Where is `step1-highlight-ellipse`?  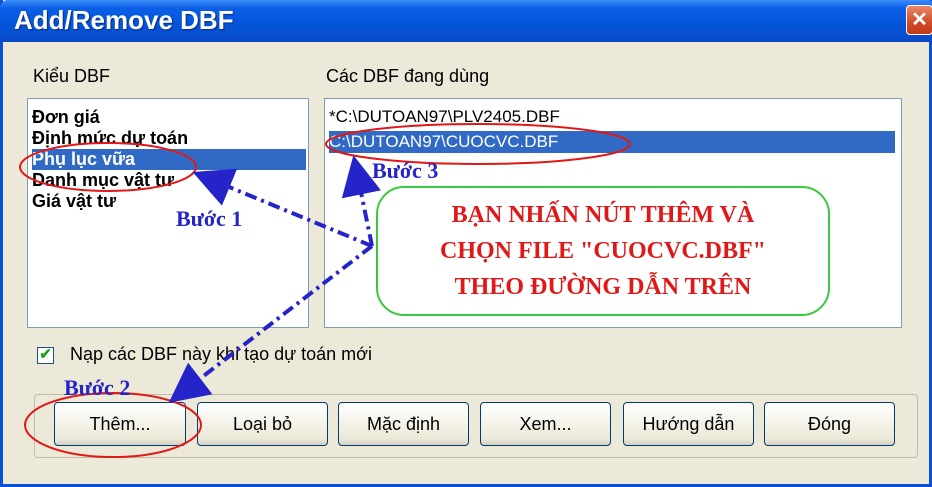 step1-highlight-ellipse is located at coordinates (108, 167).